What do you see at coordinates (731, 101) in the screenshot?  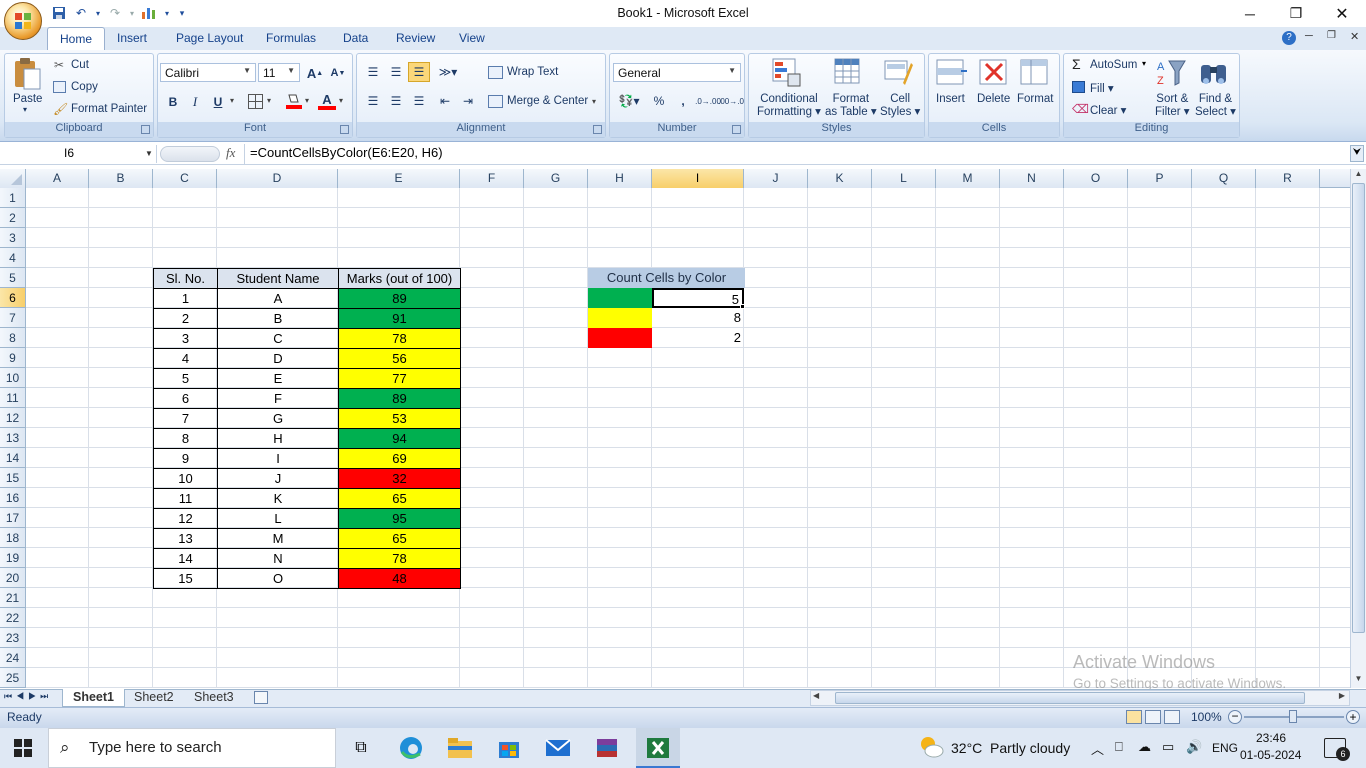 I see `decrease-decimal-button: .00→.0` at bounding box center [731, 101].